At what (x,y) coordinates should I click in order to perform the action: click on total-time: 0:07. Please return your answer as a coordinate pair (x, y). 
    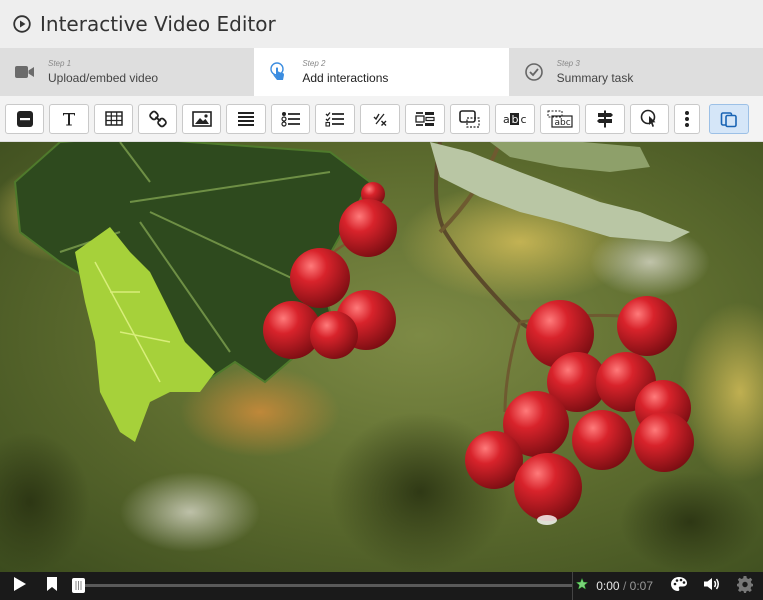
    Looking at the image, I should click on (641, 586).